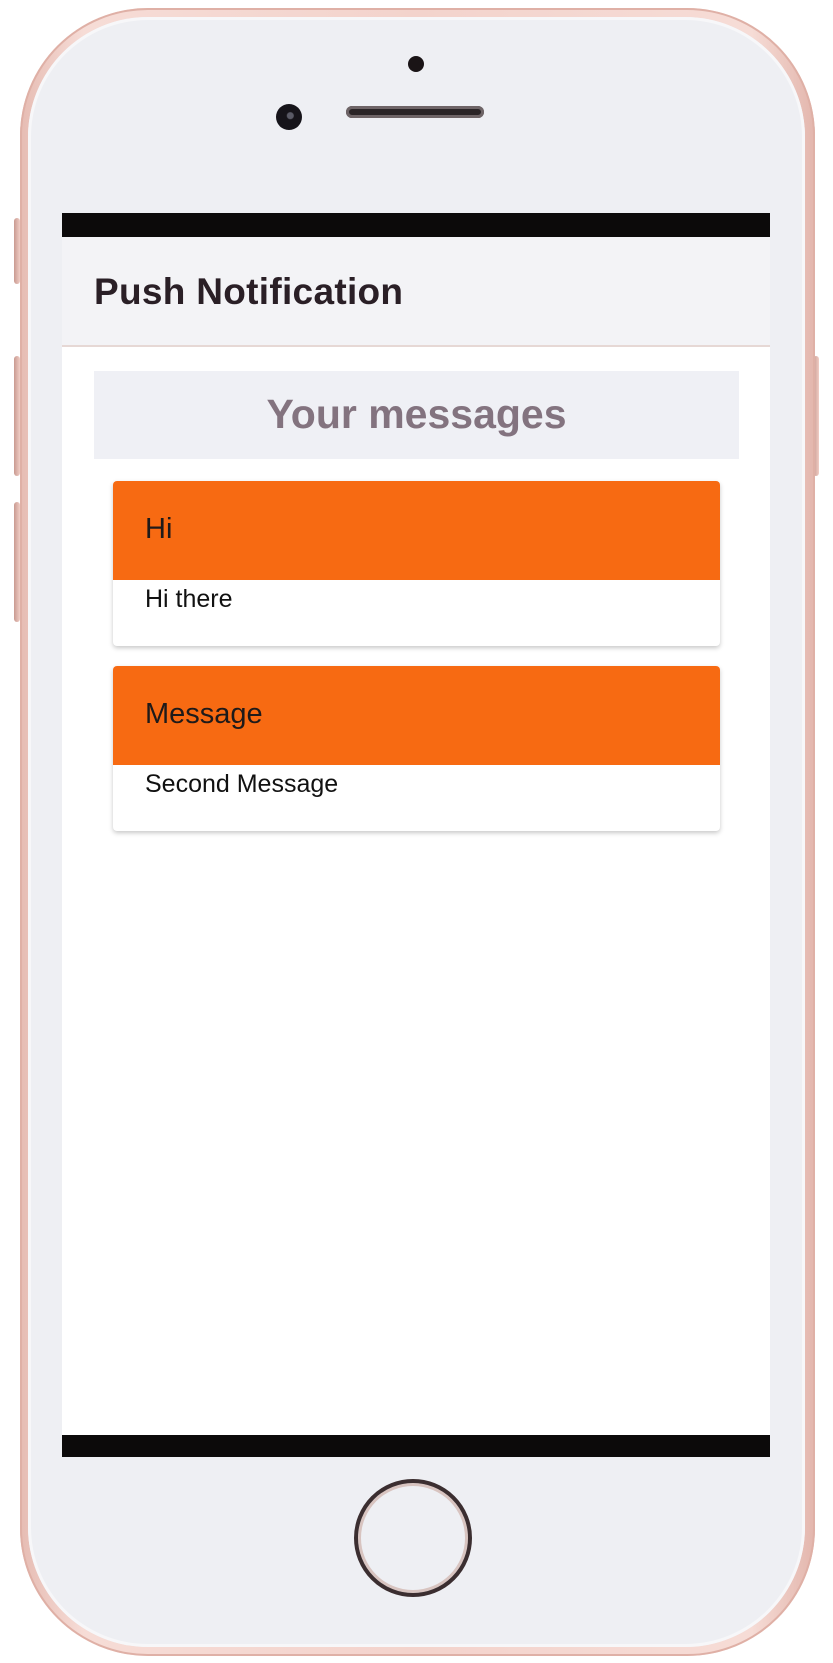 Image resolution: width=833 pixels, height=1663 pixels. I want to click on front-camera, so click(289, 117).